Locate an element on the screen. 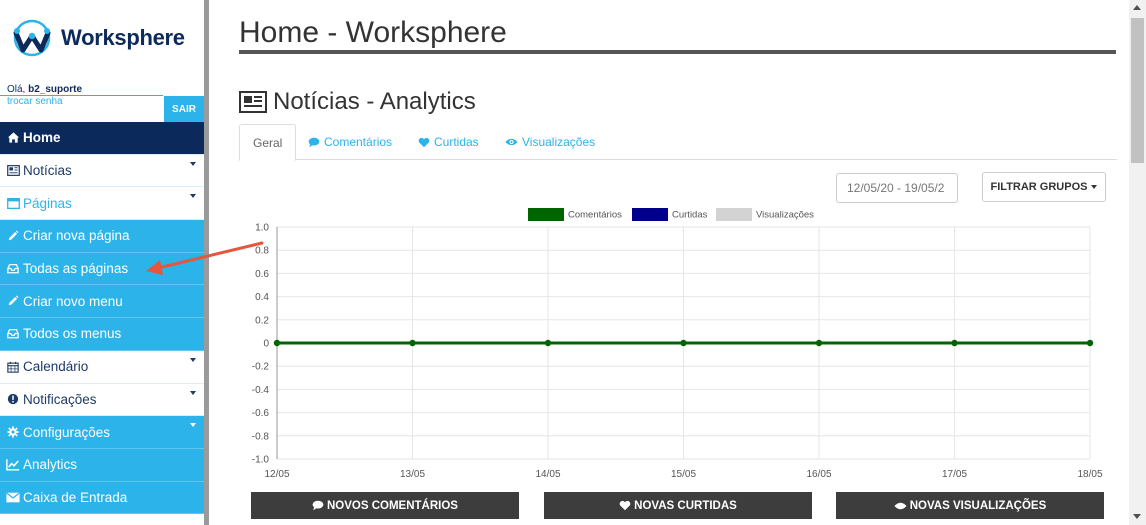 The height and width of the screenshot is (525, 1146). footer-button-label: NOVAS CURTIDAS is located at coordinates (685, 505).